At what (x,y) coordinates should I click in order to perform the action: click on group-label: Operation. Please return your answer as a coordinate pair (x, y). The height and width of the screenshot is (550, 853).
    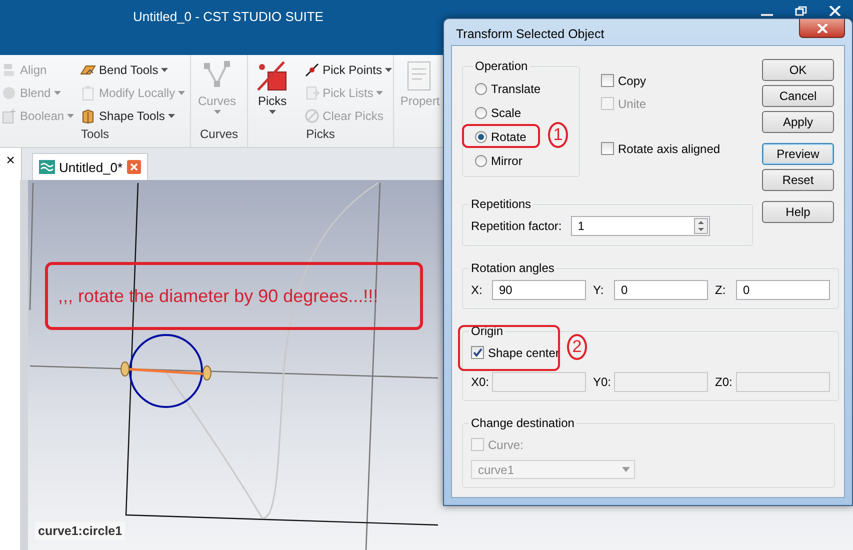
    Looking at the image, I should click on (501, 66).